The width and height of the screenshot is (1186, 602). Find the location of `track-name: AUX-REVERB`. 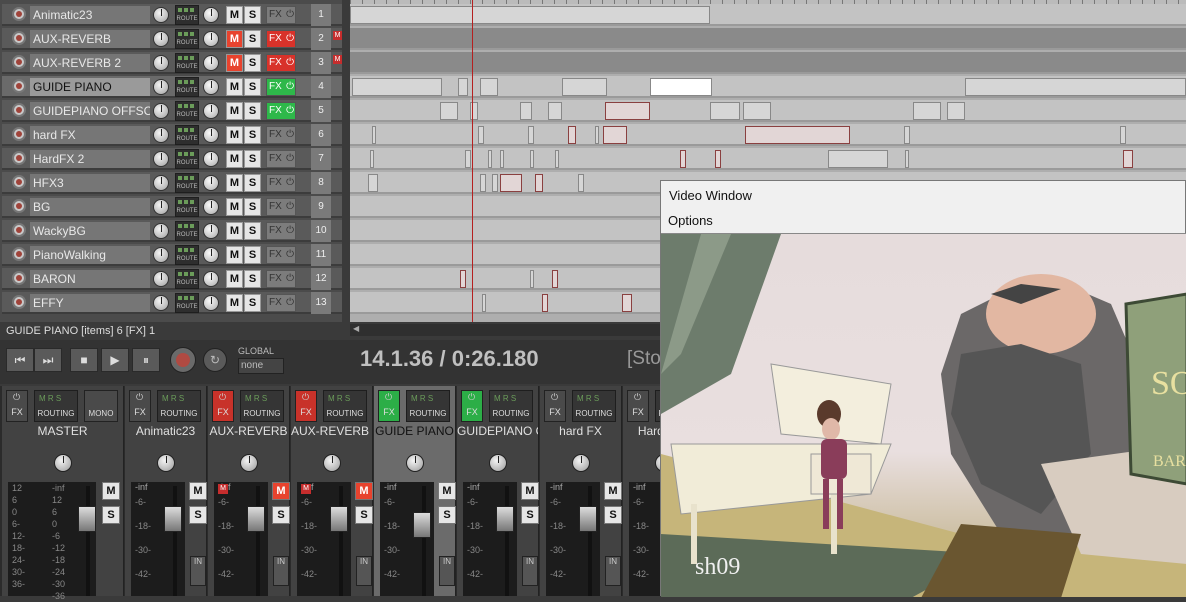

track-name: AUX-REVERB is located at coordinates (90, 39).